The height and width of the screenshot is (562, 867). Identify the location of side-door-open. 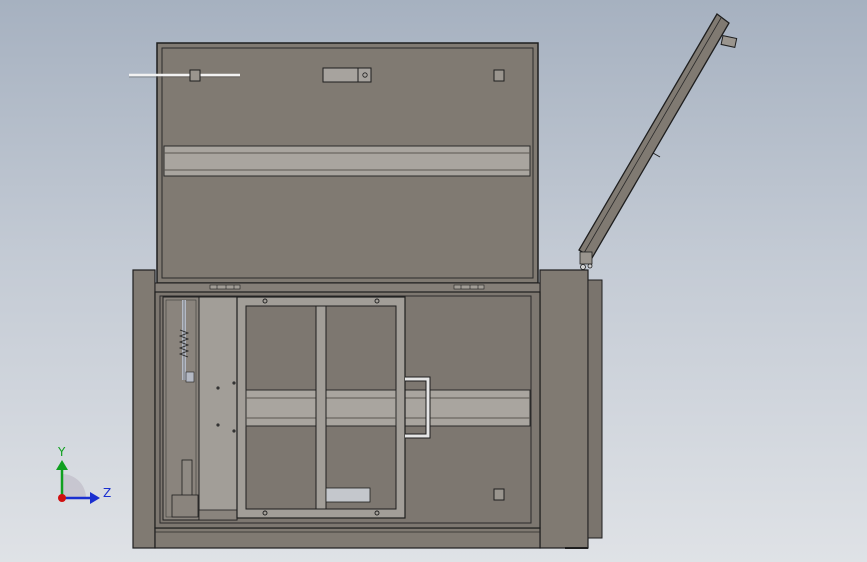
(658, 141).